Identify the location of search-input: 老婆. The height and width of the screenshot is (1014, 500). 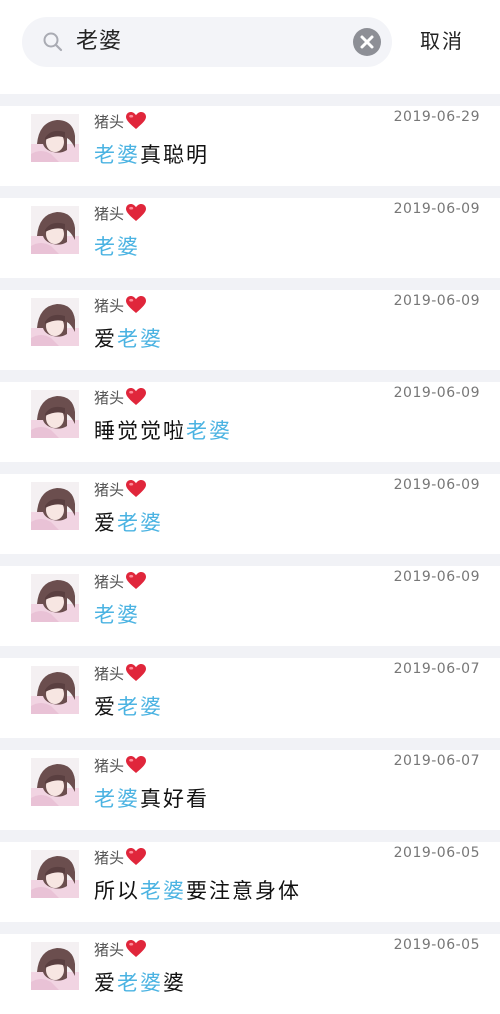
(99, 42).